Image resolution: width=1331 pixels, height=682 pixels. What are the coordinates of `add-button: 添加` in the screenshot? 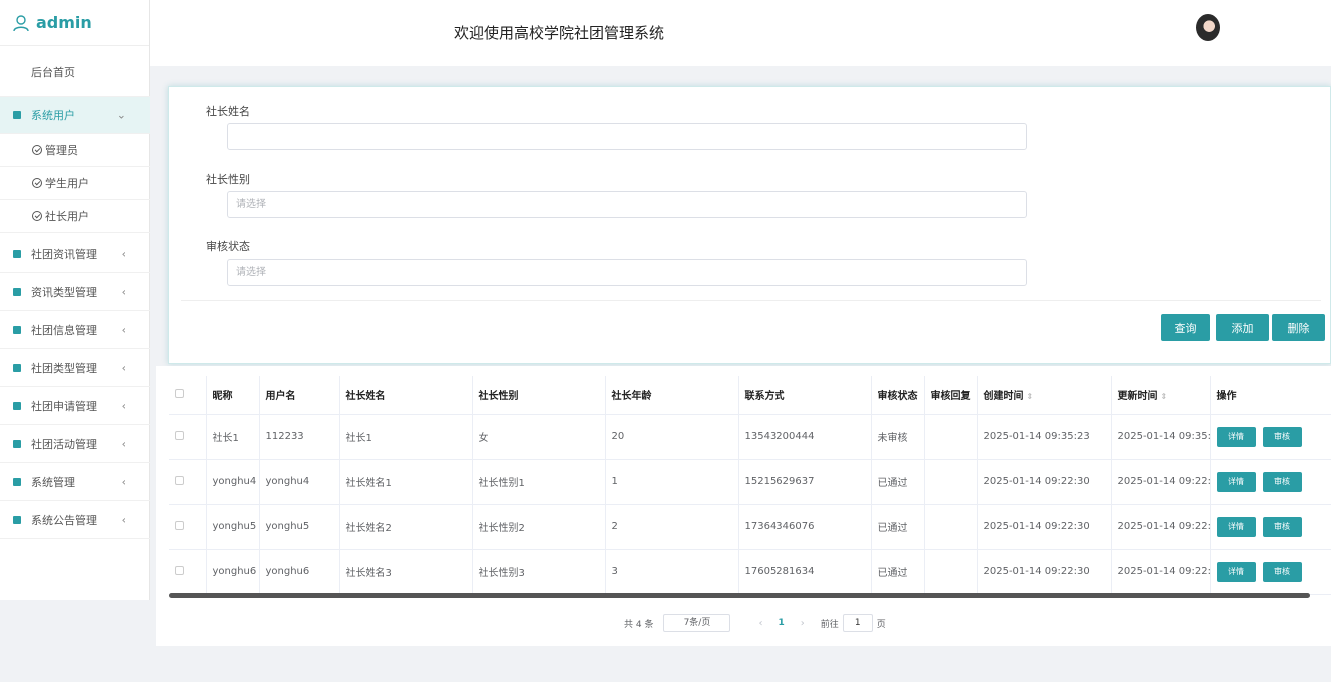 It's located at (1242, 327).